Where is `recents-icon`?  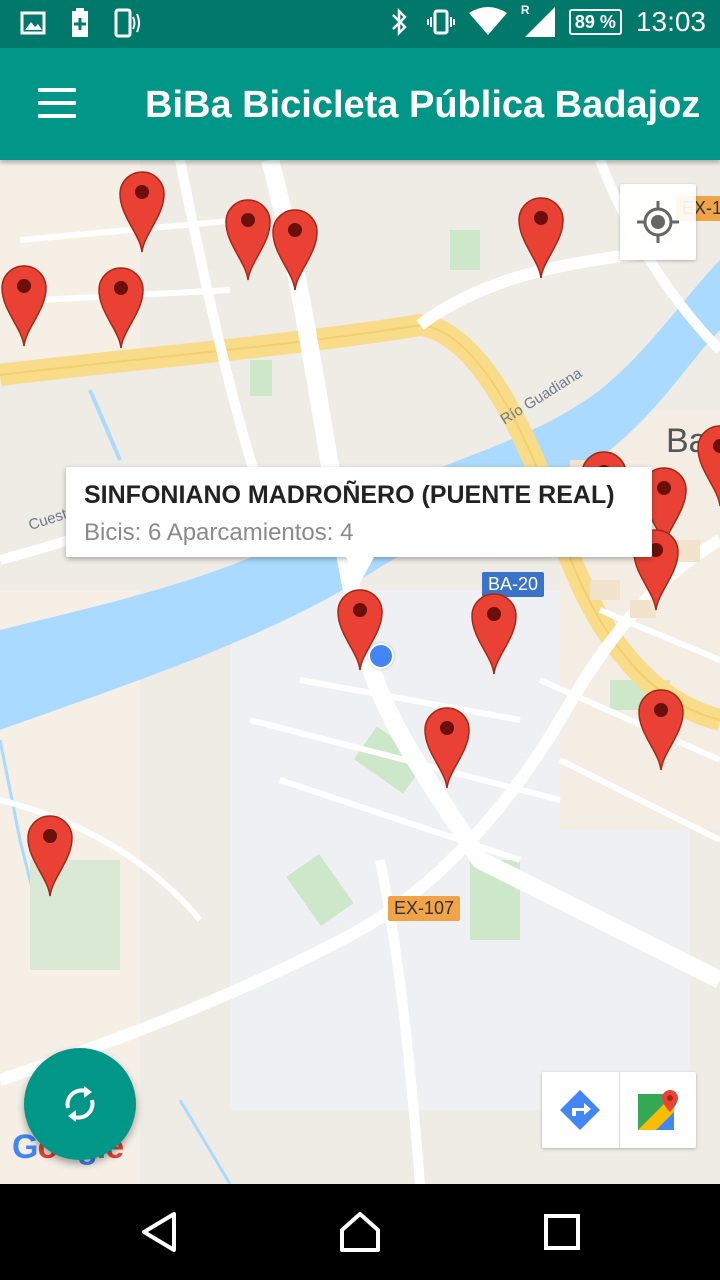 recents-icon is located at coordinates (562, 1232).